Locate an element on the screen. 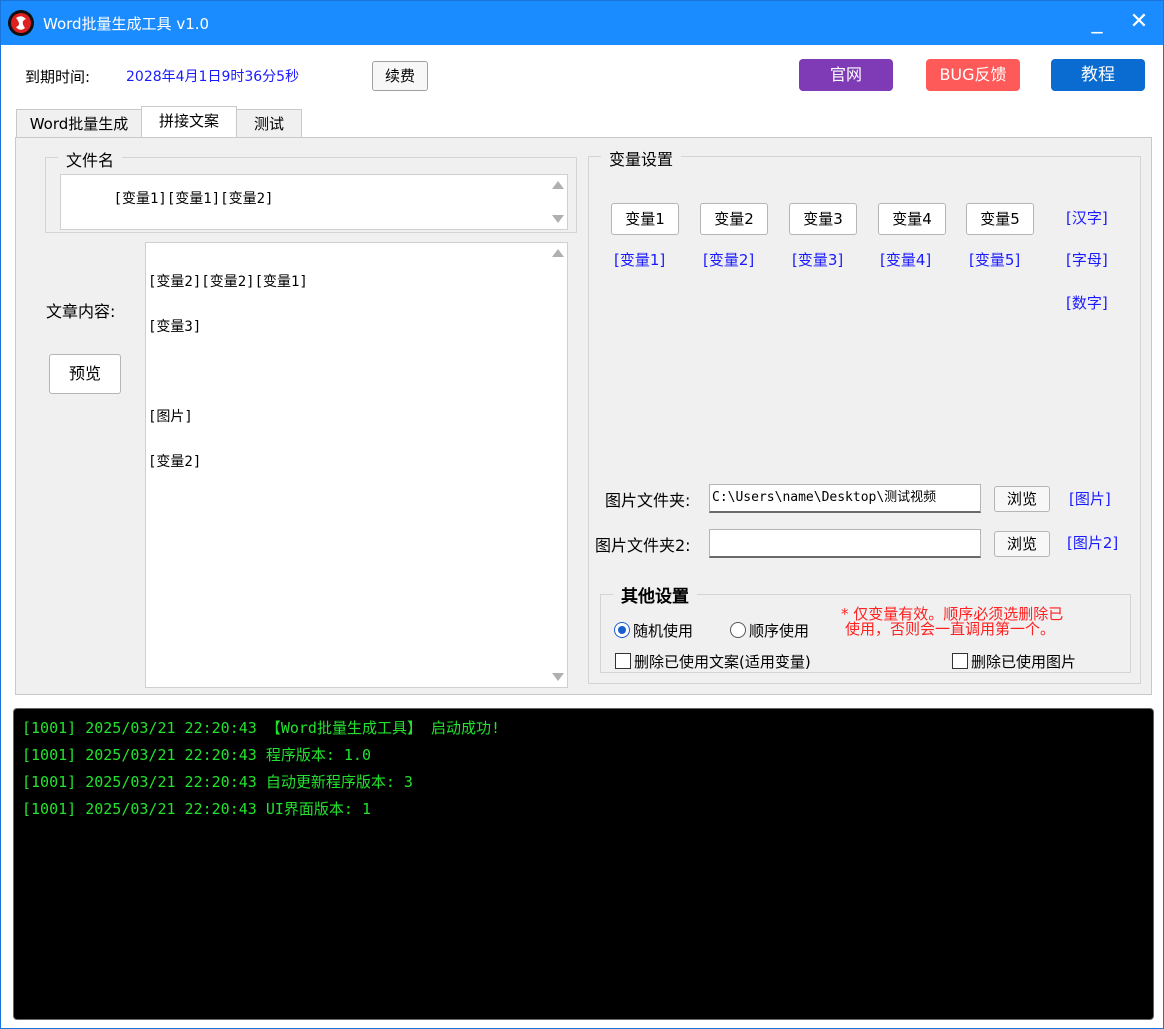  random-use-radio is located at coordinates (622, 630).